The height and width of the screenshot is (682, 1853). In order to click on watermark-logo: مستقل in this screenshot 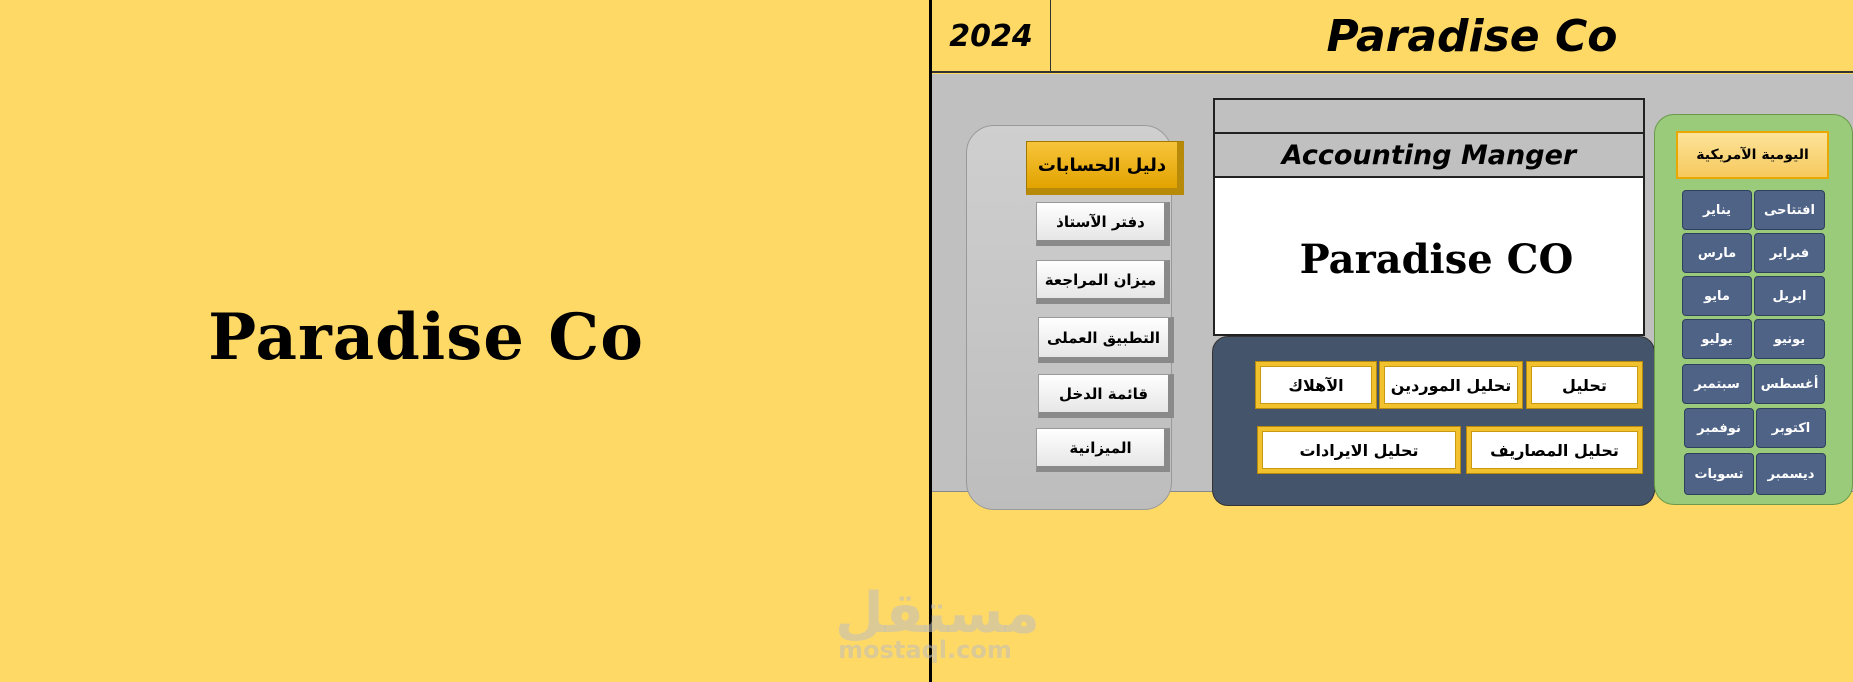, I will do `click(937, 613)`.